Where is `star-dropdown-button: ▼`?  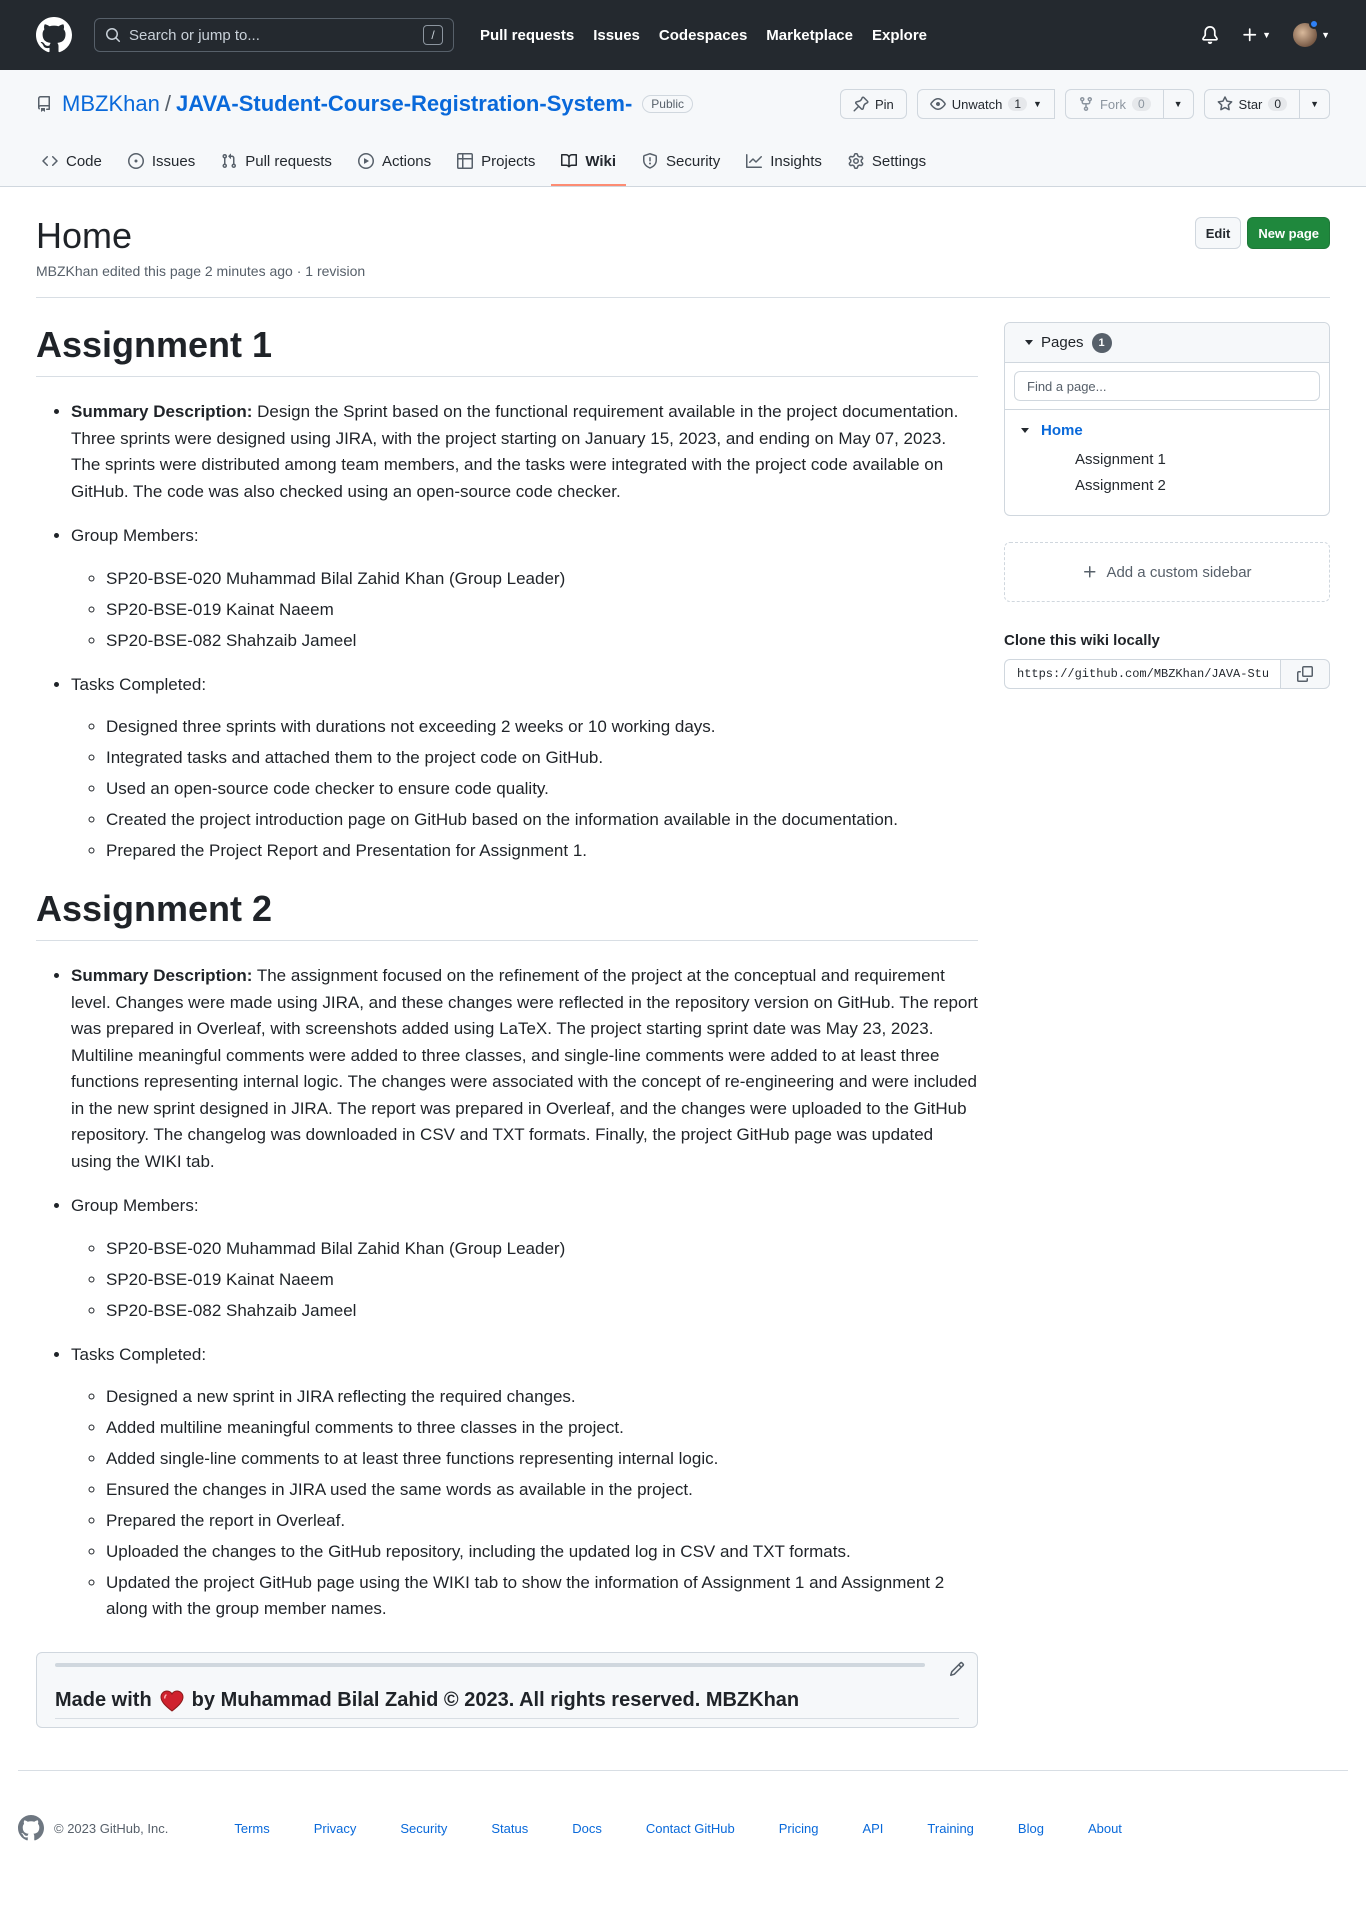
star-dropdown-button: ▼ is located at coordinates (1315, 104).